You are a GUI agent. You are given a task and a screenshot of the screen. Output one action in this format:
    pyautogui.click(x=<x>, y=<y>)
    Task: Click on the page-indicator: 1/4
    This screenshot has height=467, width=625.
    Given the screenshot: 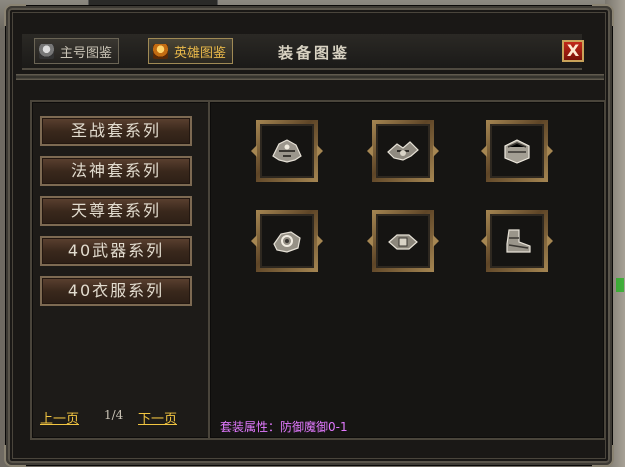 What is the action you would take?
    pyautogui.click(x=114, y=415)
    